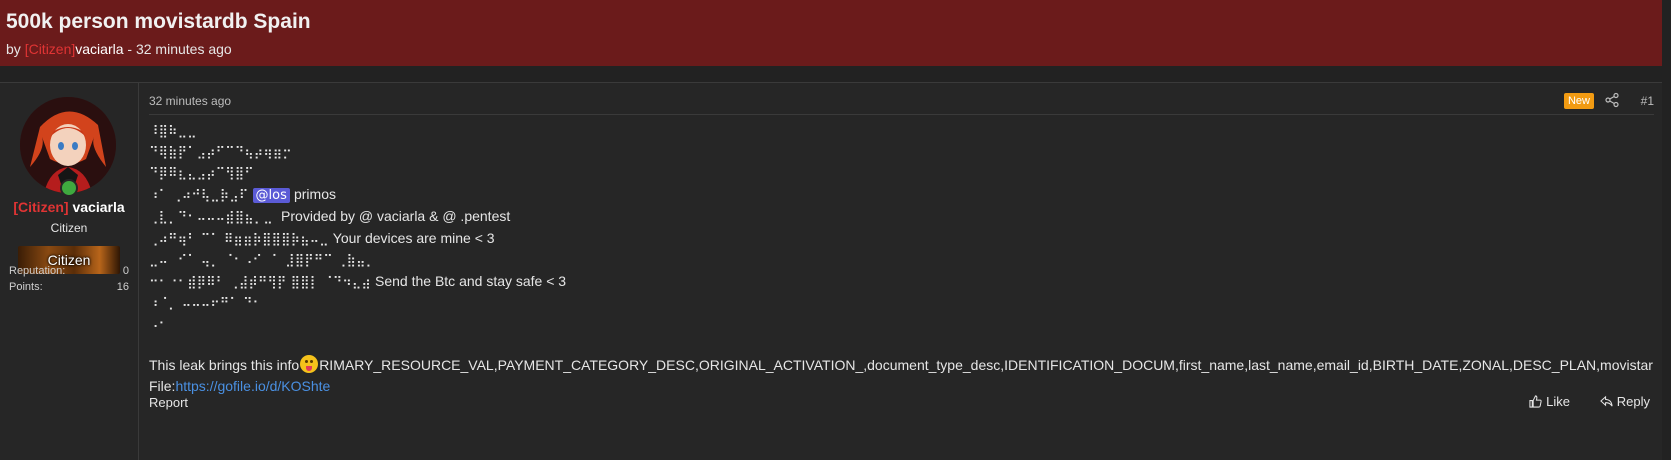  I want to click on art-text: ⢀⣇⡀⠙⠂⠤⠤⠤⣾⣿⣦⡀⣀, so click(211, 217).